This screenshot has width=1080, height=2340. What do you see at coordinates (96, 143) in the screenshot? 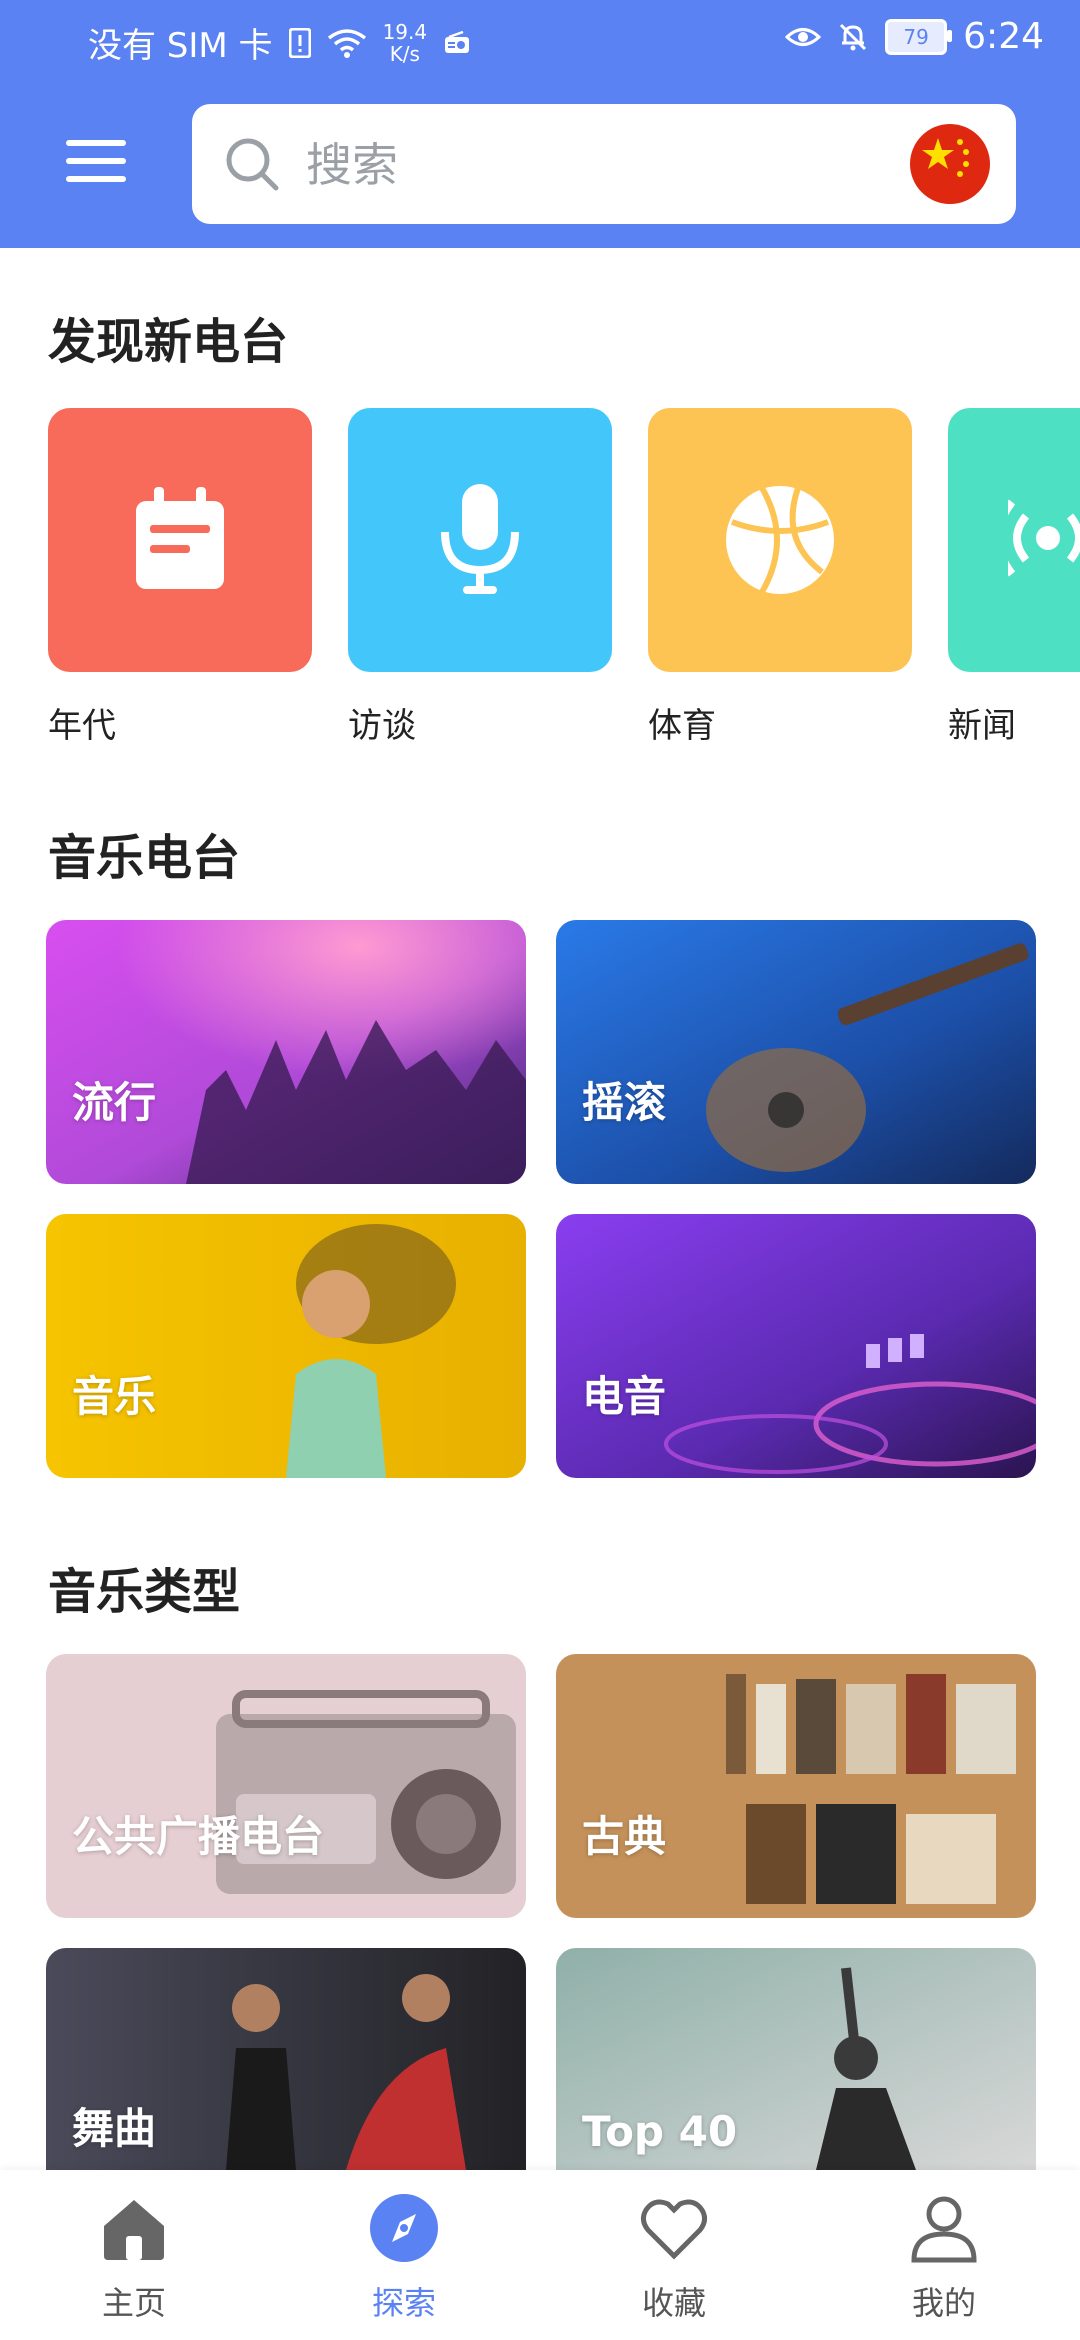
I see `menu-icon` at bounding box center [96, 143].